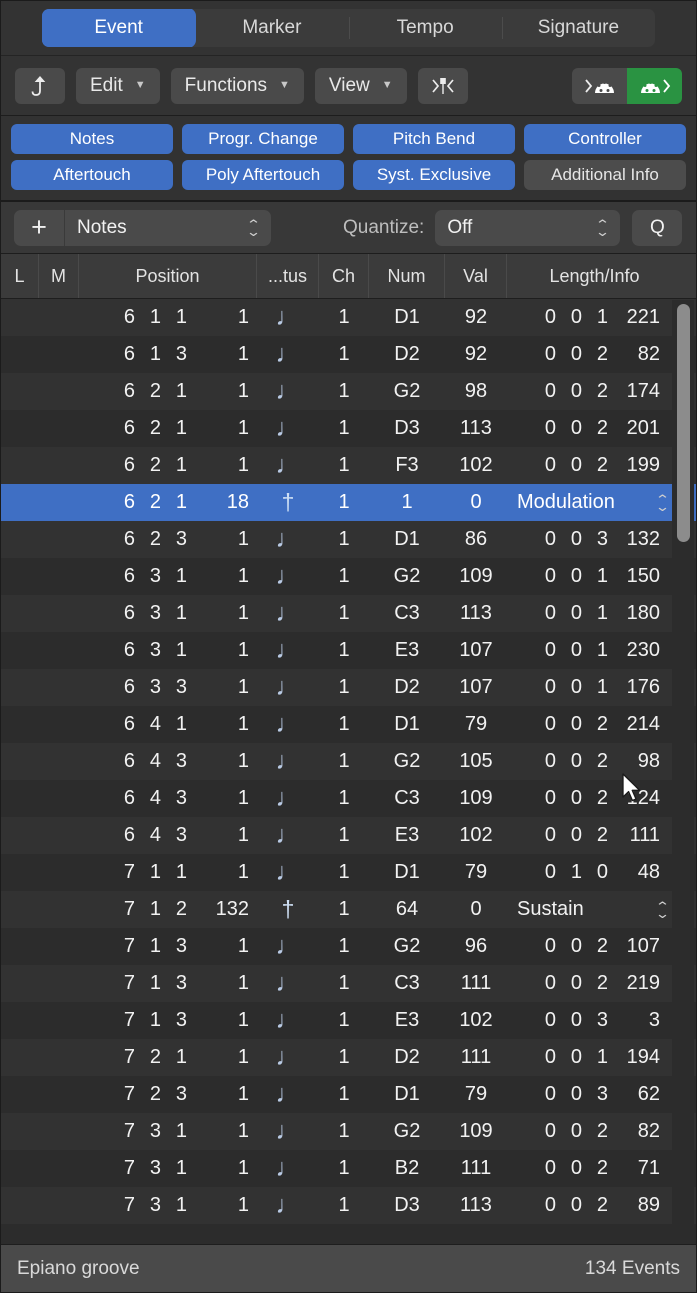 This screenshot has height=1293, width=697. What do you see at coordinates (476, 1168) in the screenshot?
I see `row-val-cell: 111` at bounding box center [476, 1168].